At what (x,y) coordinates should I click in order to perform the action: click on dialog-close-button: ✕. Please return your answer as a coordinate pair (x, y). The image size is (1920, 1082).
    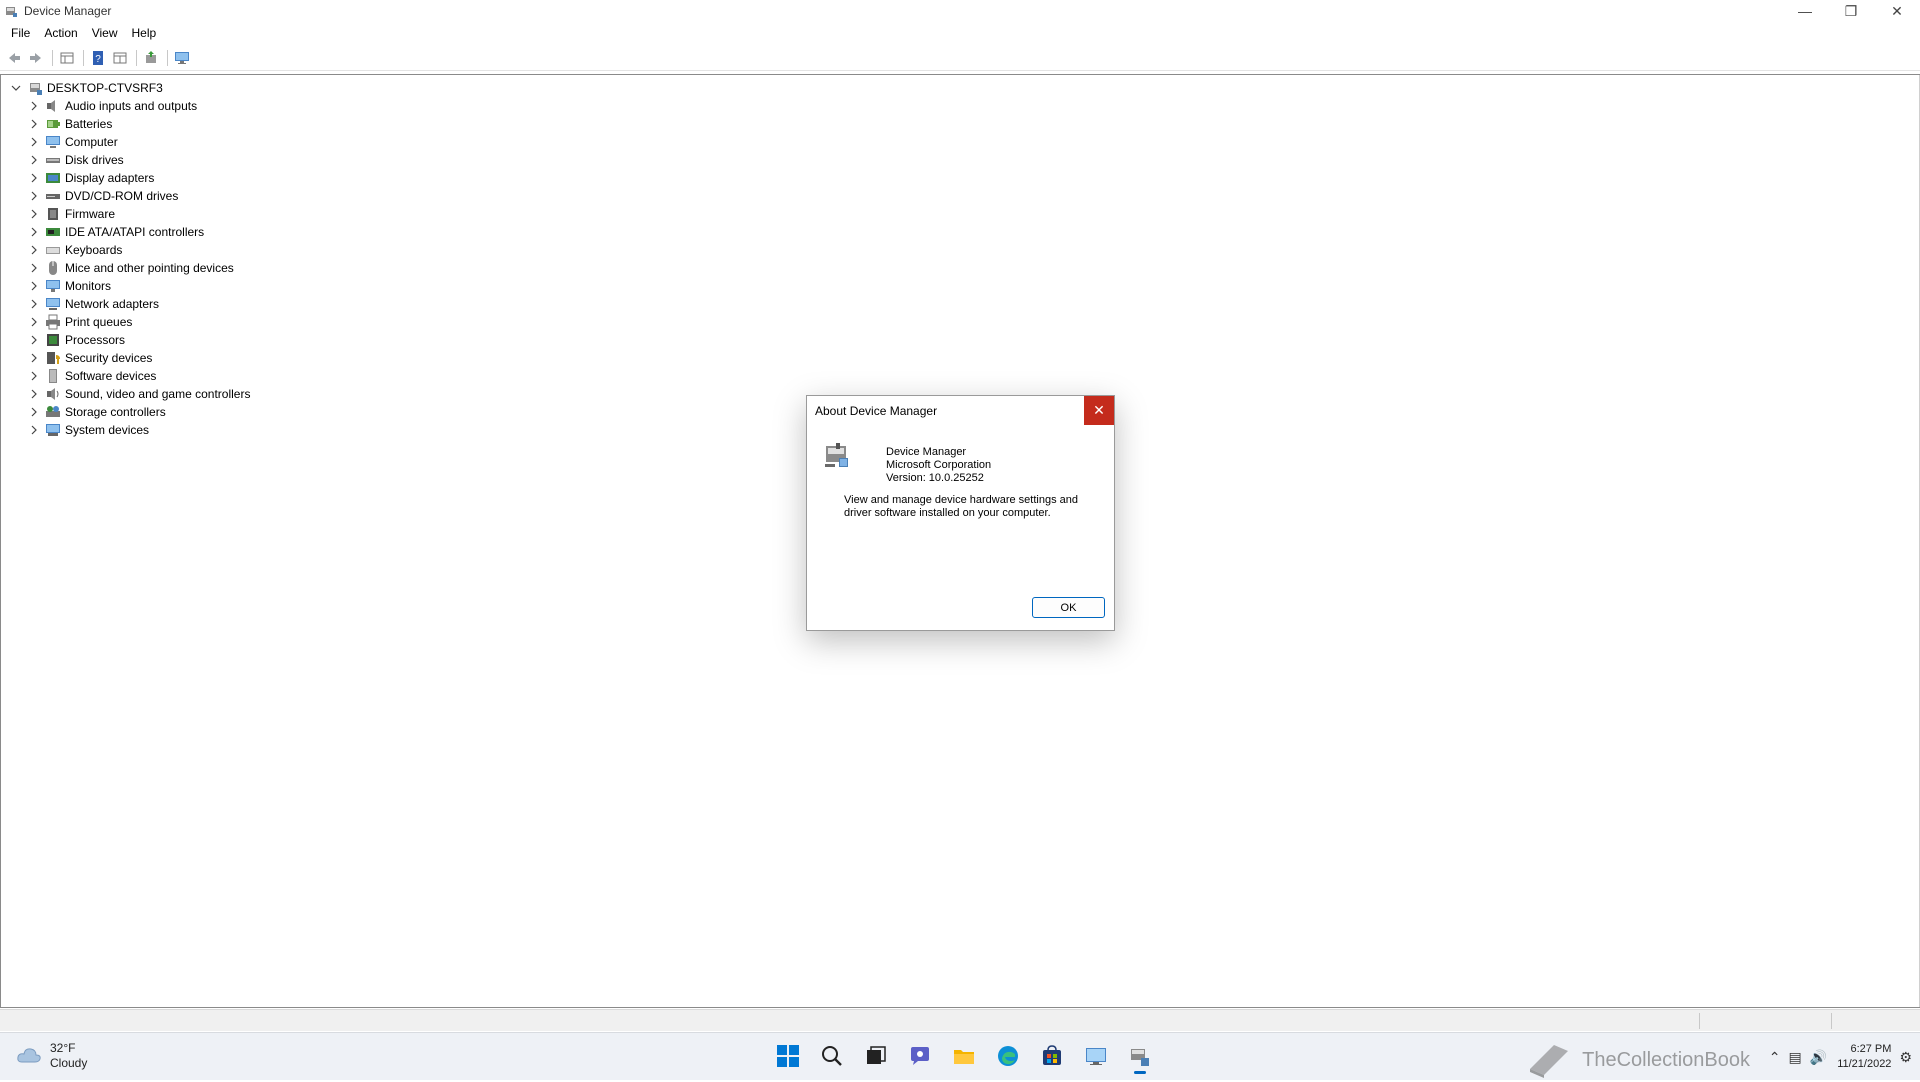
    Looking at the image, I should click on (1099, 410).